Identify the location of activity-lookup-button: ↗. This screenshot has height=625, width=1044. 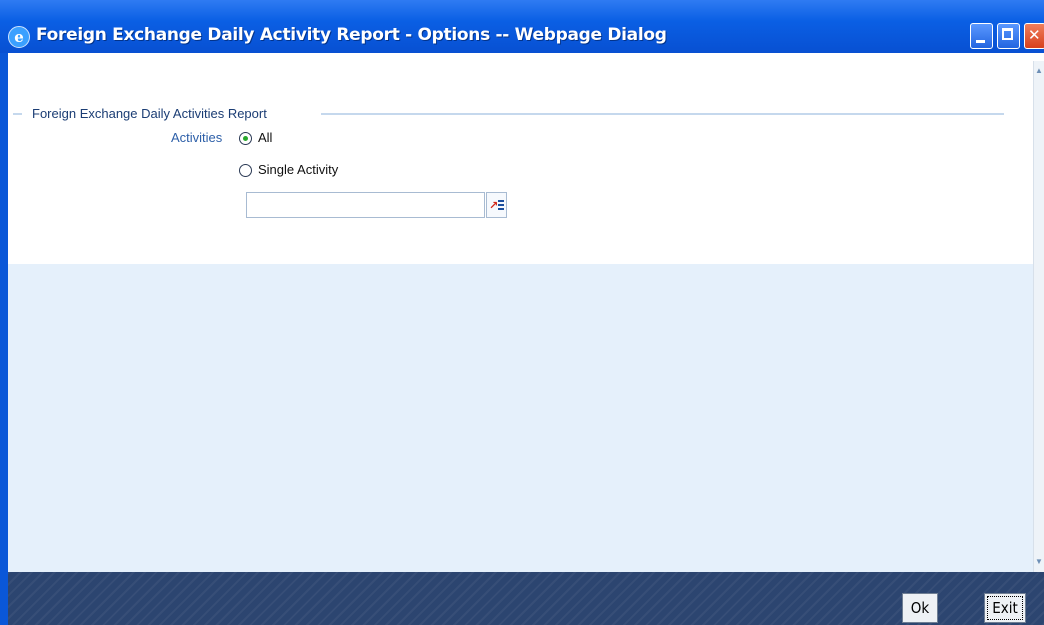
(496, 205).